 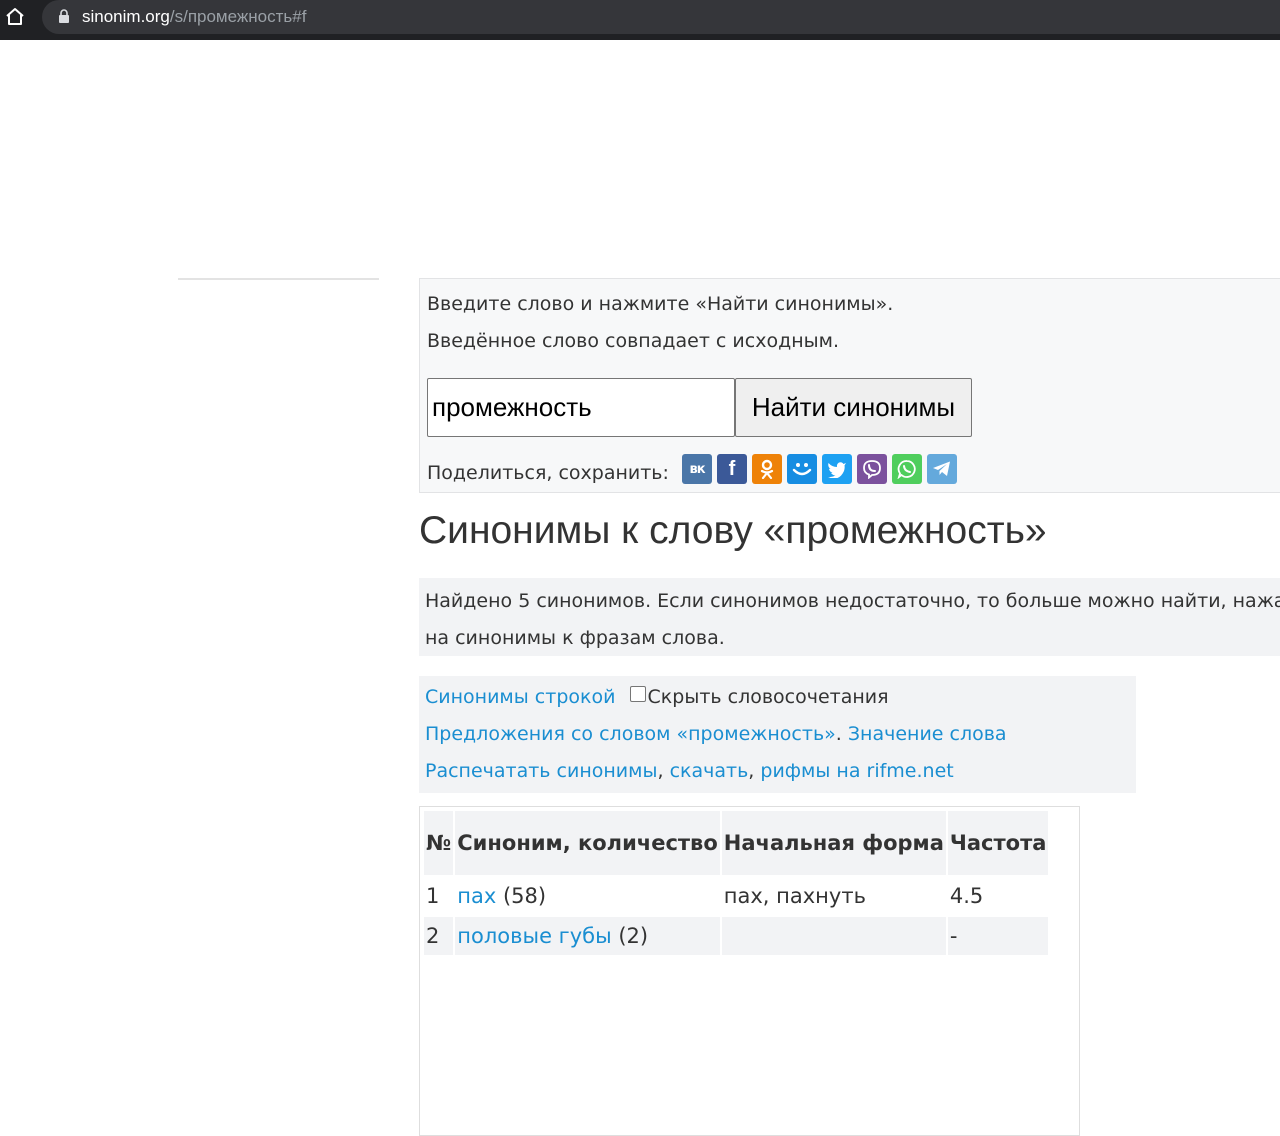 What do you see at coordinates (856, 771) in the screenshot?
I see `rhymes-link: рифмы на rifme.net` at bounding box center [856, 771].